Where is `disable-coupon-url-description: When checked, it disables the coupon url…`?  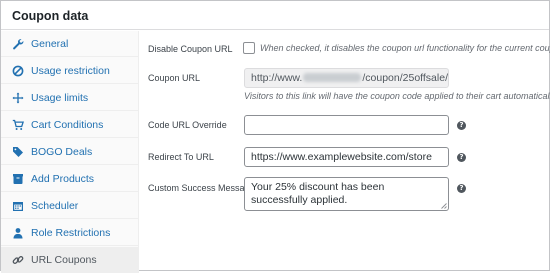 disable-coupon-url-description: When checked, it disables the coupon url… is located at coordinates (405, 48).